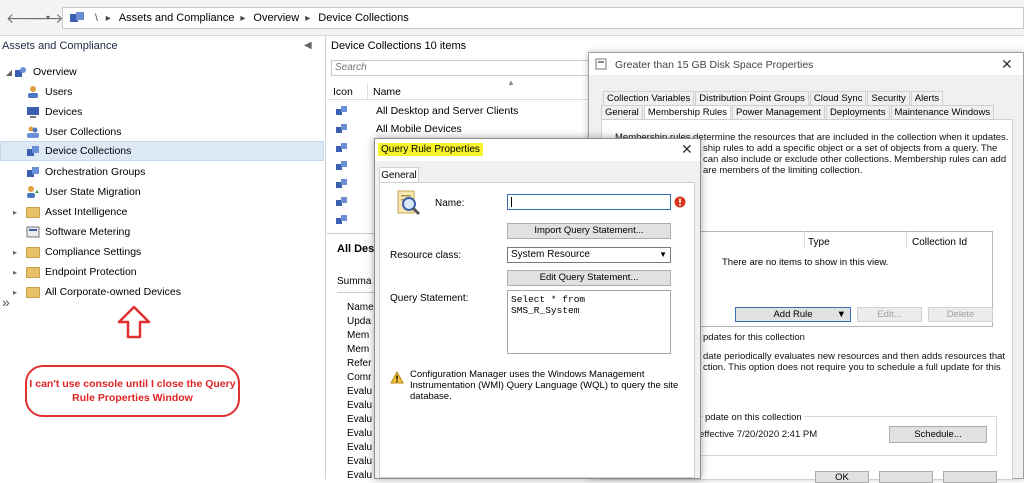 The image size is (1024, 483). What do you see at coordinates (804, 240) in the screenshot?
I see `column-divider` at bounding box center [804, 240].